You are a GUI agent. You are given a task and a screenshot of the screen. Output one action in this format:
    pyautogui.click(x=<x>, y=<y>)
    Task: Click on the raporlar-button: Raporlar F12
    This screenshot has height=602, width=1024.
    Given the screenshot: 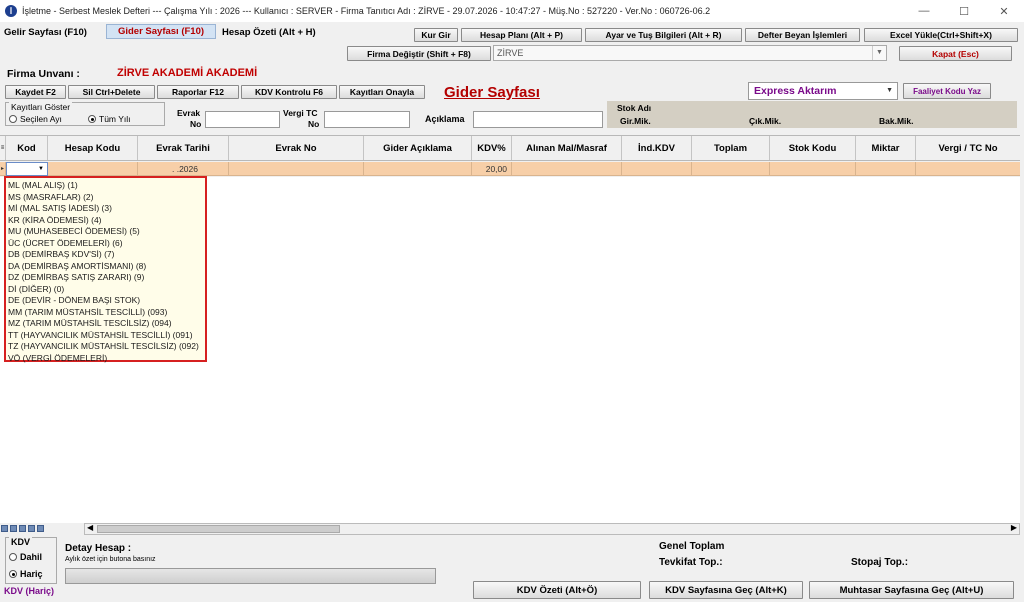 What is the action you would take?
    pyautogui.click(x=198, y=92)
    